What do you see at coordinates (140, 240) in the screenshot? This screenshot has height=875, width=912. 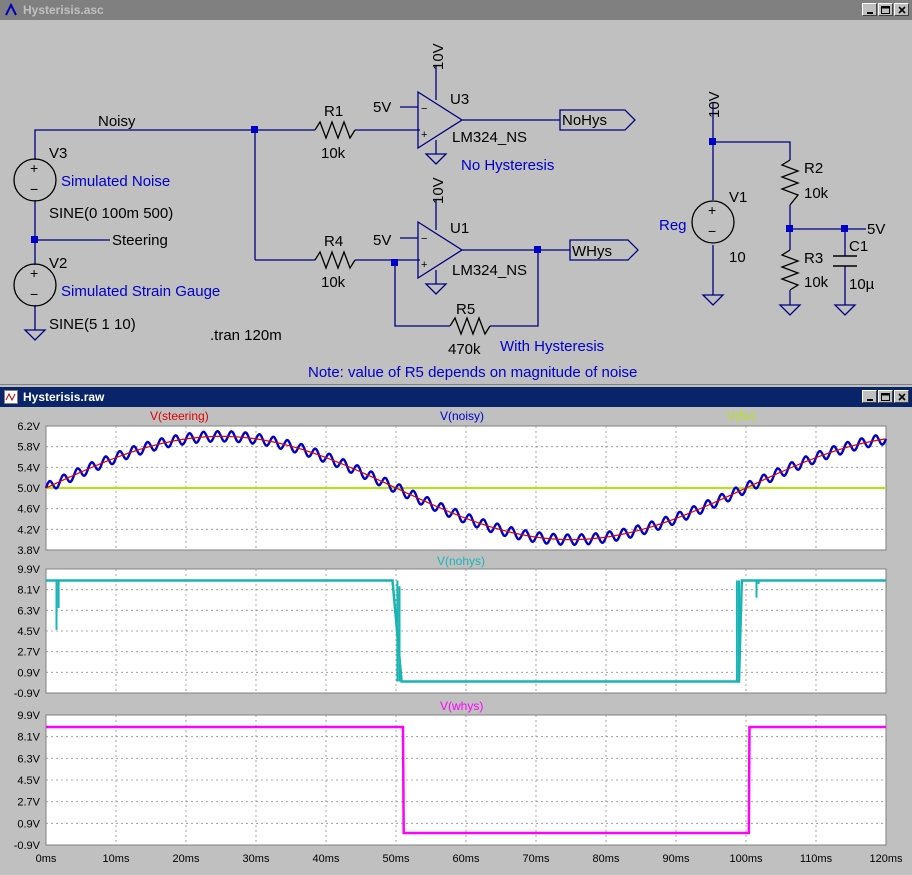 I see `net-steering-label: Steering` at bounding box center [140, 240].